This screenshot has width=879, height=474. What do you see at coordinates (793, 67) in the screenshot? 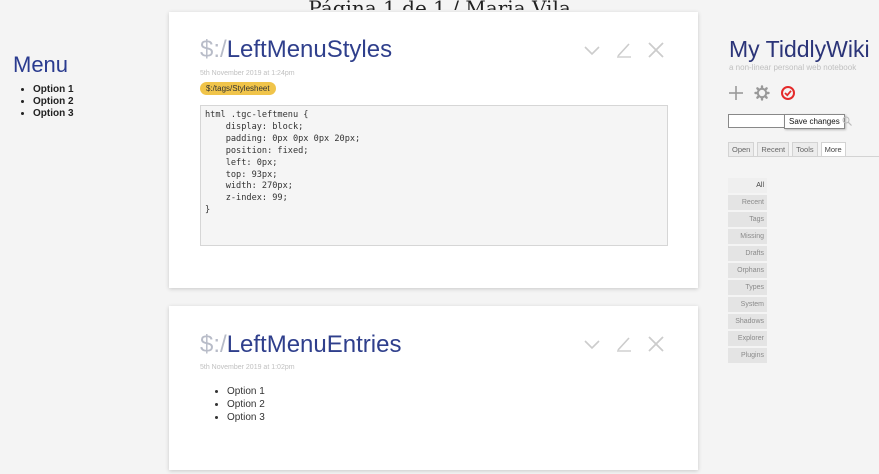
I see `site-subtitle: a non-linear personal web notebook` at bounding box center [793, 67].